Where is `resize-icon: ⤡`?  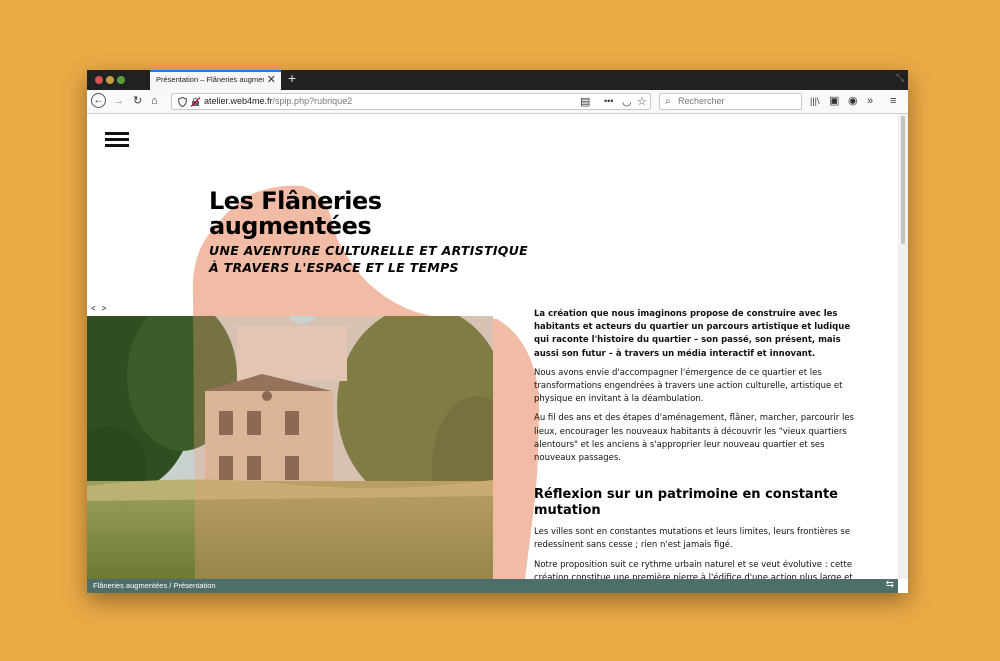
resize-icon: ⤡ is located at coordinates (900, 78).